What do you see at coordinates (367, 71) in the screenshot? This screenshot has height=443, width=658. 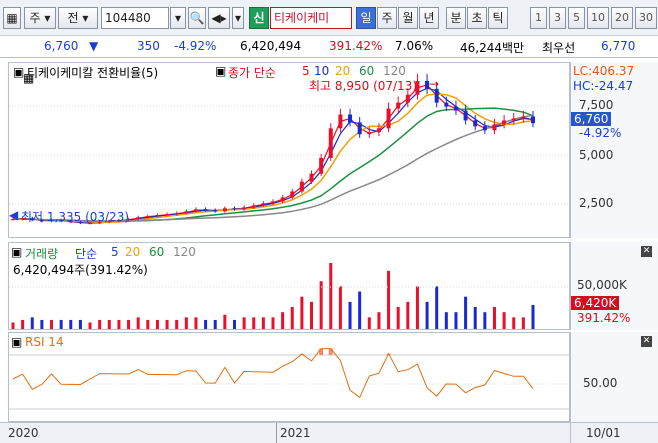 I see `ma60-label: 60` at bounding box center [367, 71].